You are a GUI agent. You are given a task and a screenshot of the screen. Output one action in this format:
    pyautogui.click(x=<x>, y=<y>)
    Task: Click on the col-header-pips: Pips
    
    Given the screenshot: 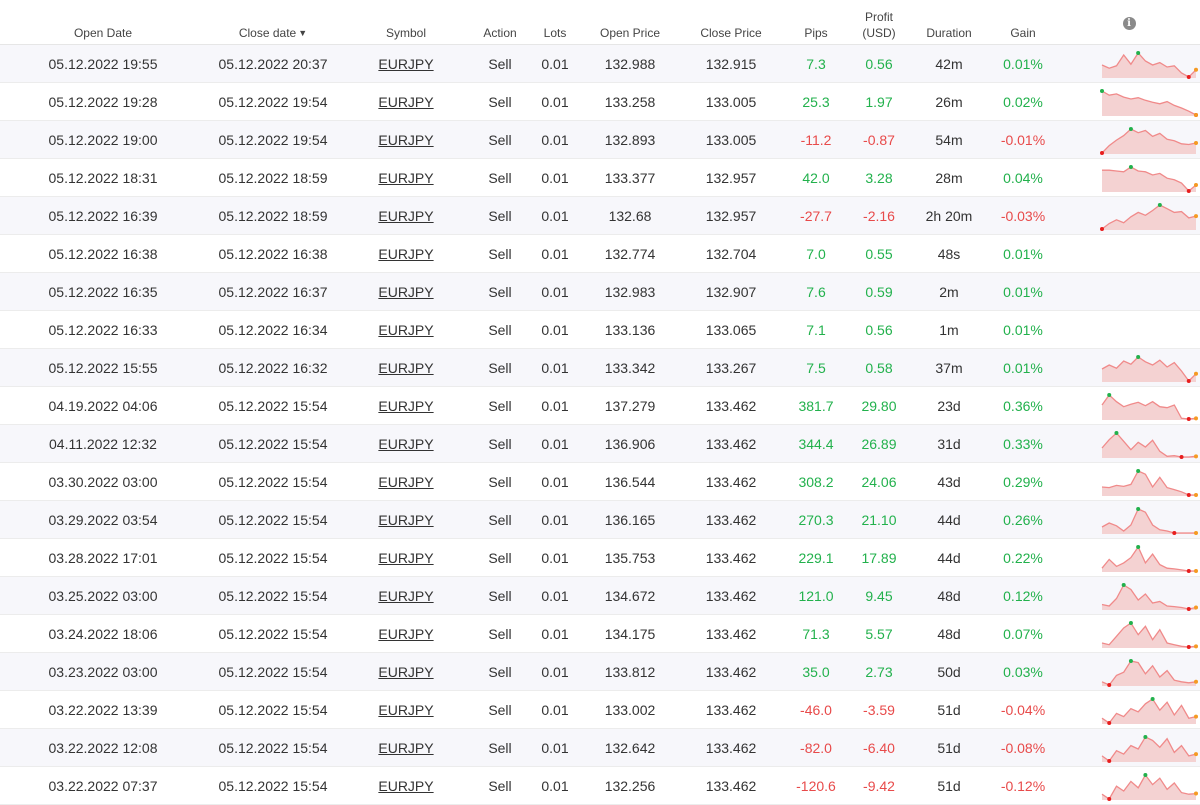 What is the action you would take?
    pyautogui.click(x=816, y=22)
    